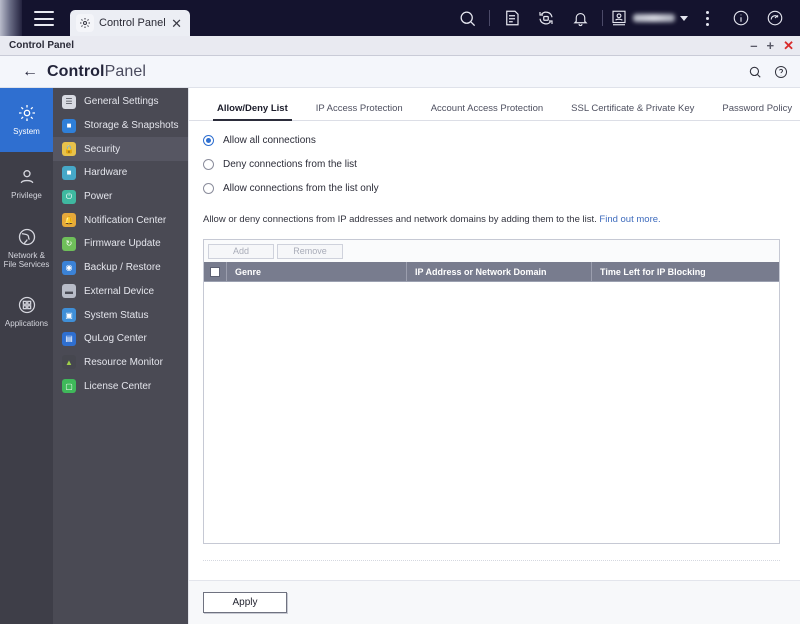 The height and width of the screenshot is (624, 800). What do you see at coordinates (120, 363) in the screenshot?
I see `menu-item-resource-monitor: ▲ Resource Monitor` at bounding box center [120, 363].